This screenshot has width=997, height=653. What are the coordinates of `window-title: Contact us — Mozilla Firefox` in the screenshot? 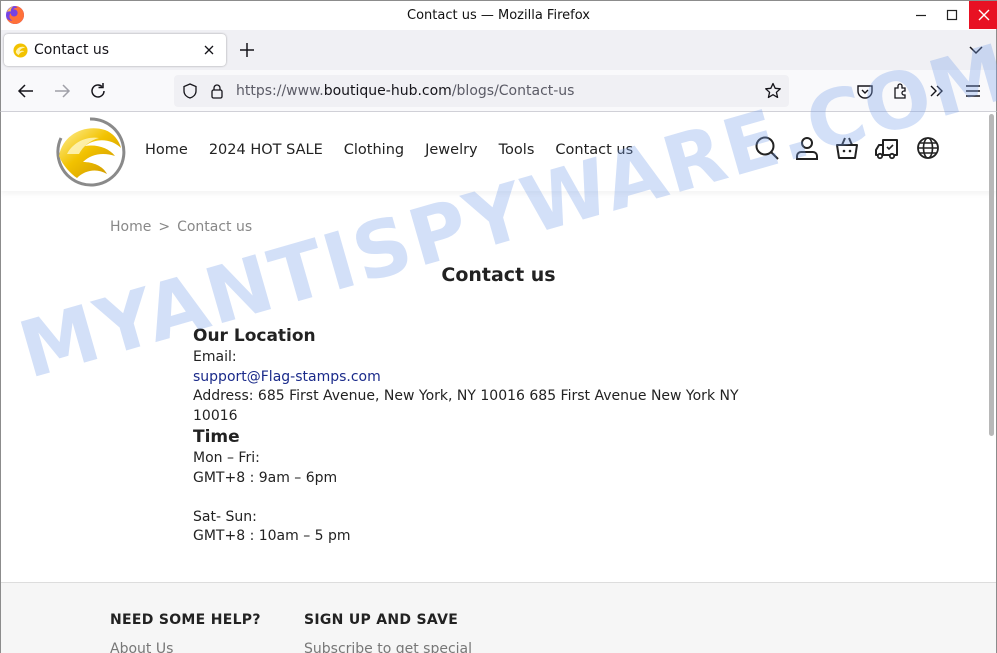 It's located at (498, 15).